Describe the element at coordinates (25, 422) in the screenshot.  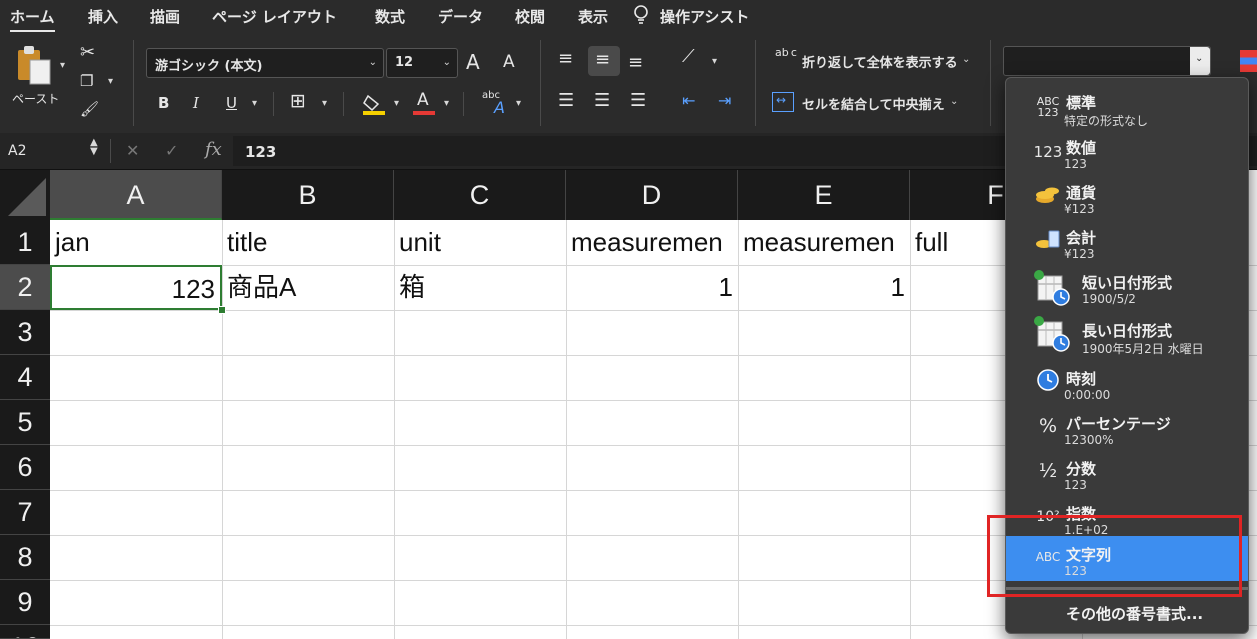
I see `row-header-5: 5` at that location.